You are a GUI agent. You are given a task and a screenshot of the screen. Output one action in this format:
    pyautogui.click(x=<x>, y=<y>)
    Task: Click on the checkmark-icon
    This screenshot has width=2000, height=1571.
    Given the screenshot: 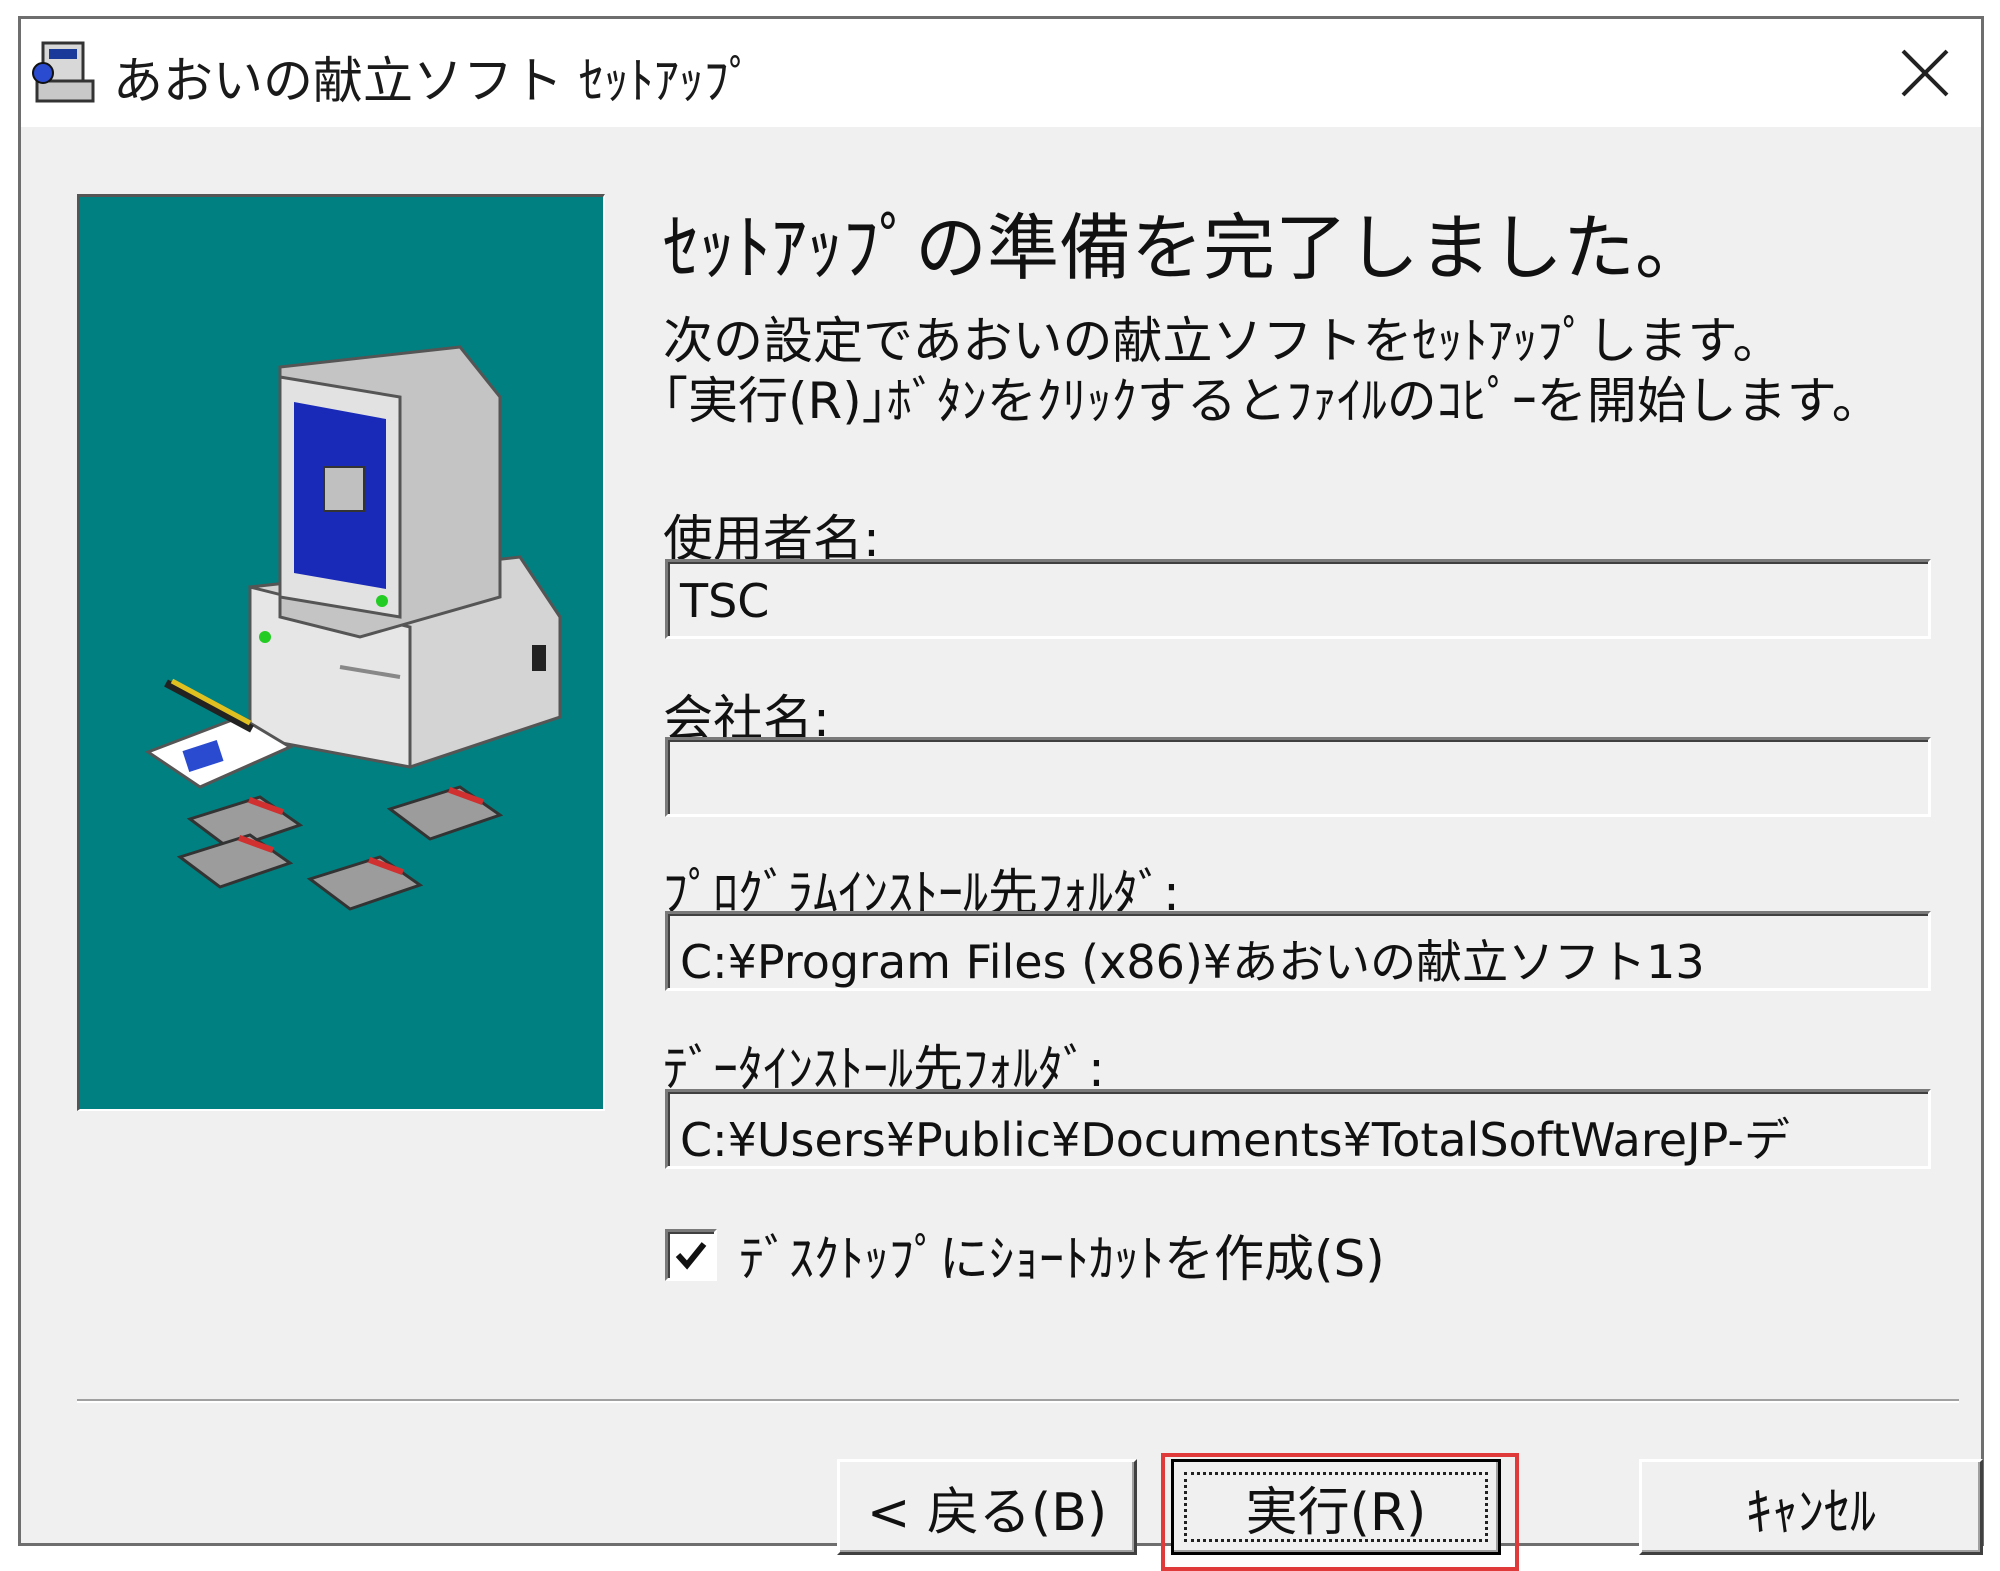 What is the action you would take?
    pyautogui.click(x=691, y=1256)
    